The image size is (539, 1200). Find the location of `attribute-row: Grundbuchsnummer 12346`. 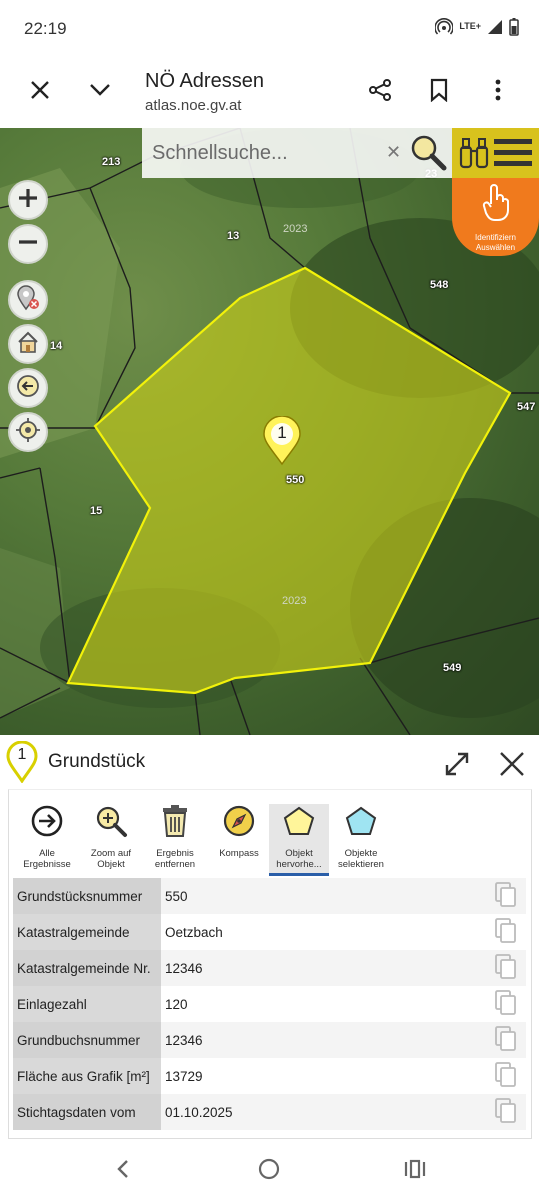

attribute-row: Grundbuchsnummer 12346 is located at coordinates (269, 1040).